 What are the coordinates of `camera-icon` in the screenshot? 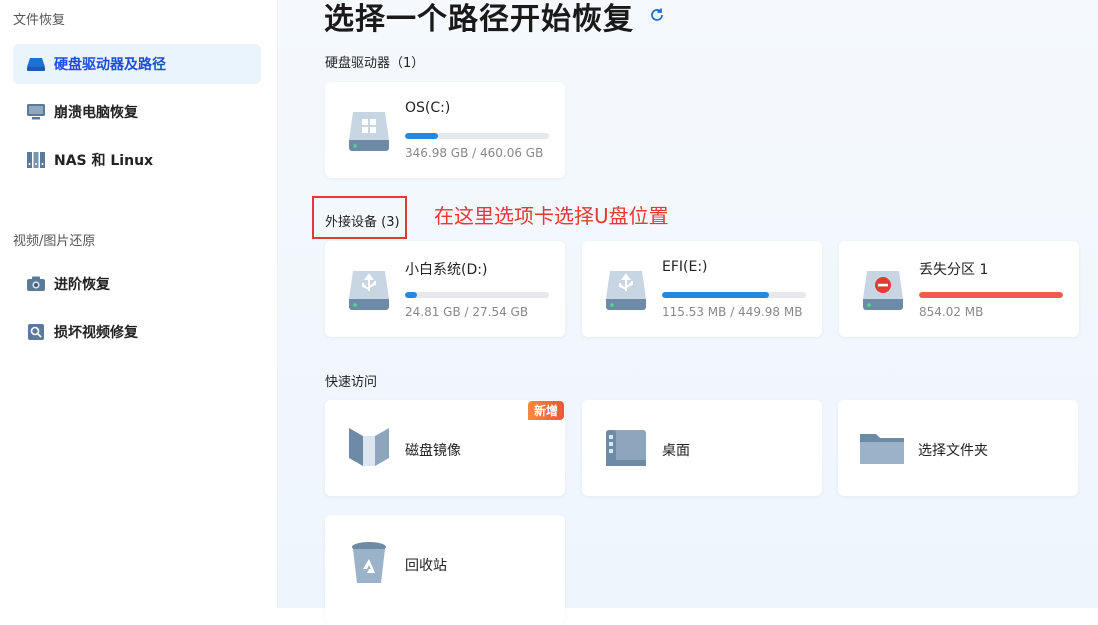 It's located at (36, 284).